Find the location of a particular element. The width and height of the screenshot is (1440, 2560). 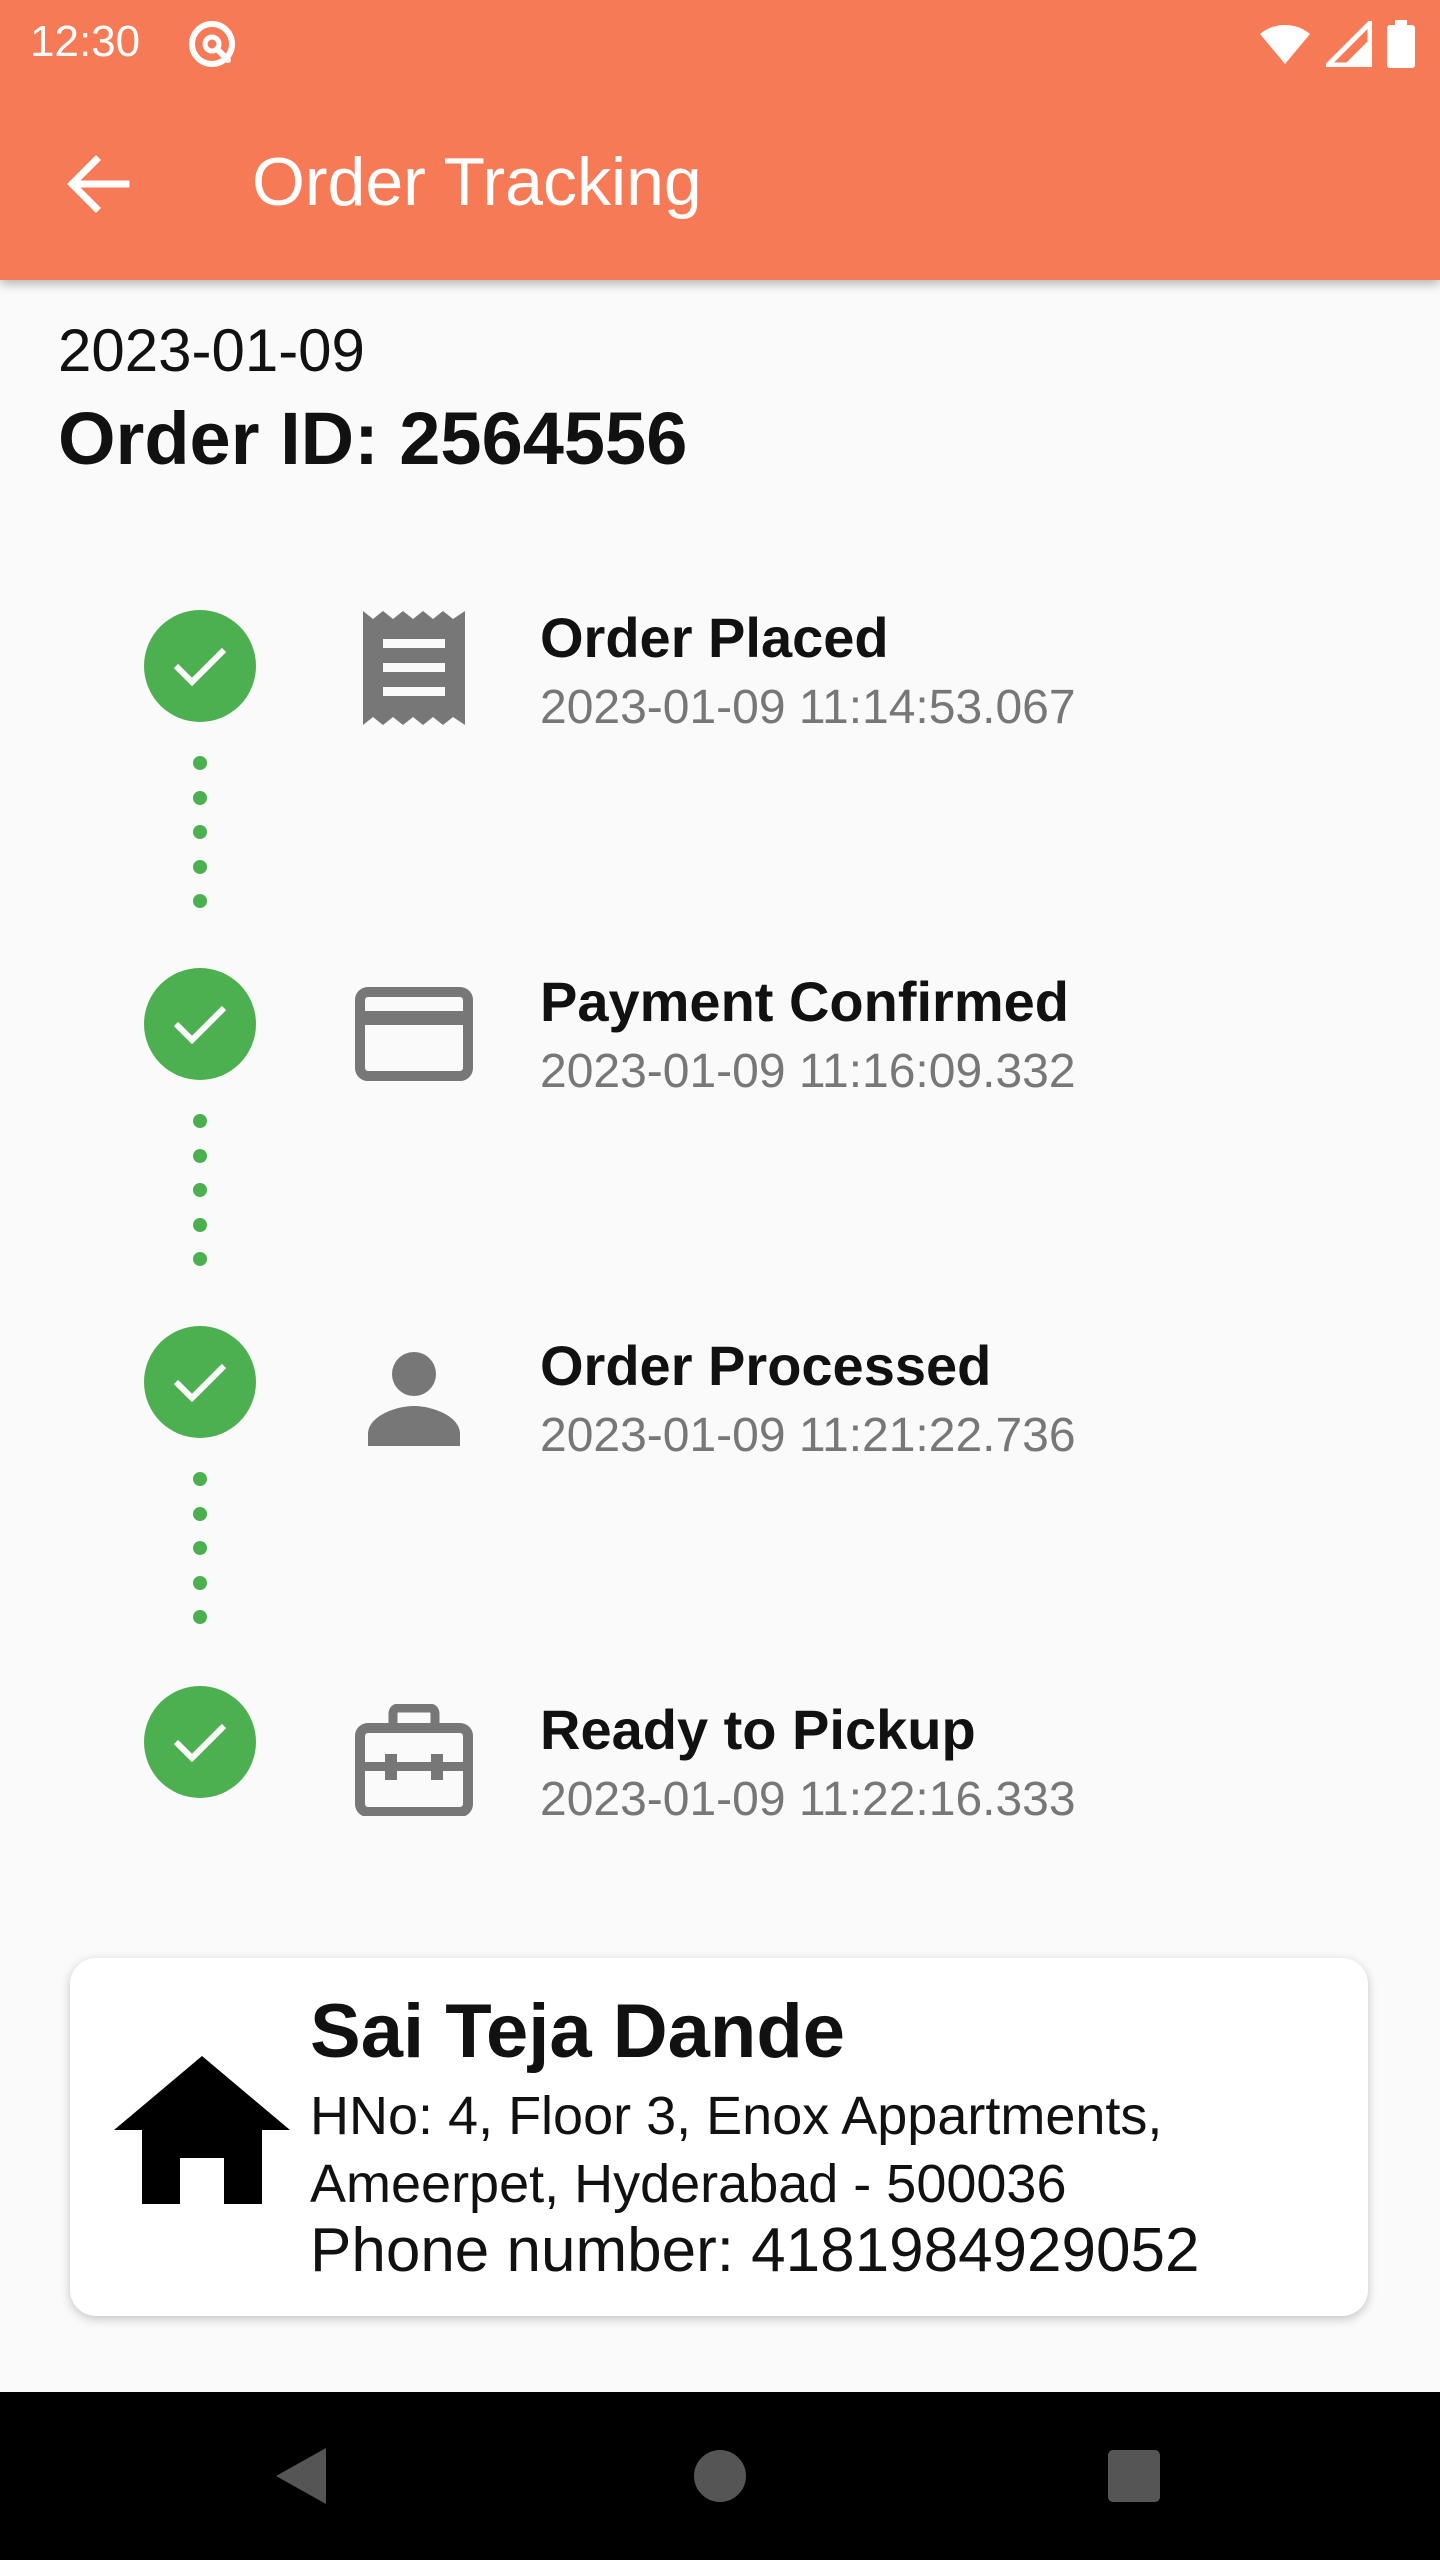

phone-number: Phone number: 4181984929052 is located at coordinates (755, 2250).